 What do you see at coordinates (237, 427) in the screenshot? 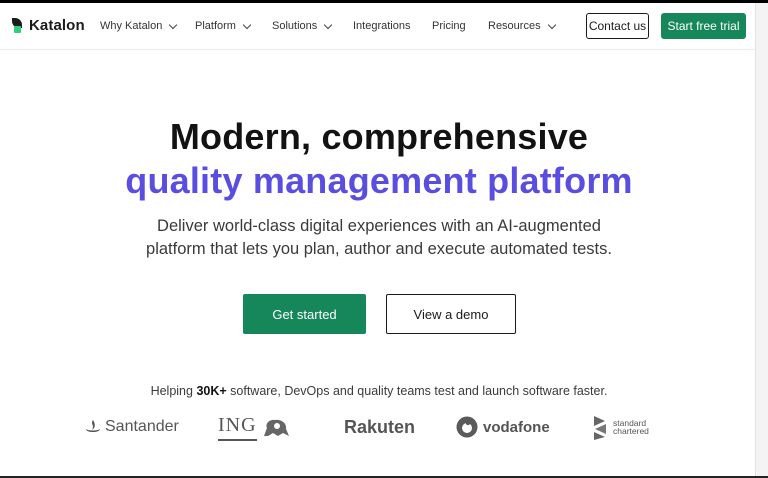
I see `ing-text: ING` at bounding box center [237, 427].